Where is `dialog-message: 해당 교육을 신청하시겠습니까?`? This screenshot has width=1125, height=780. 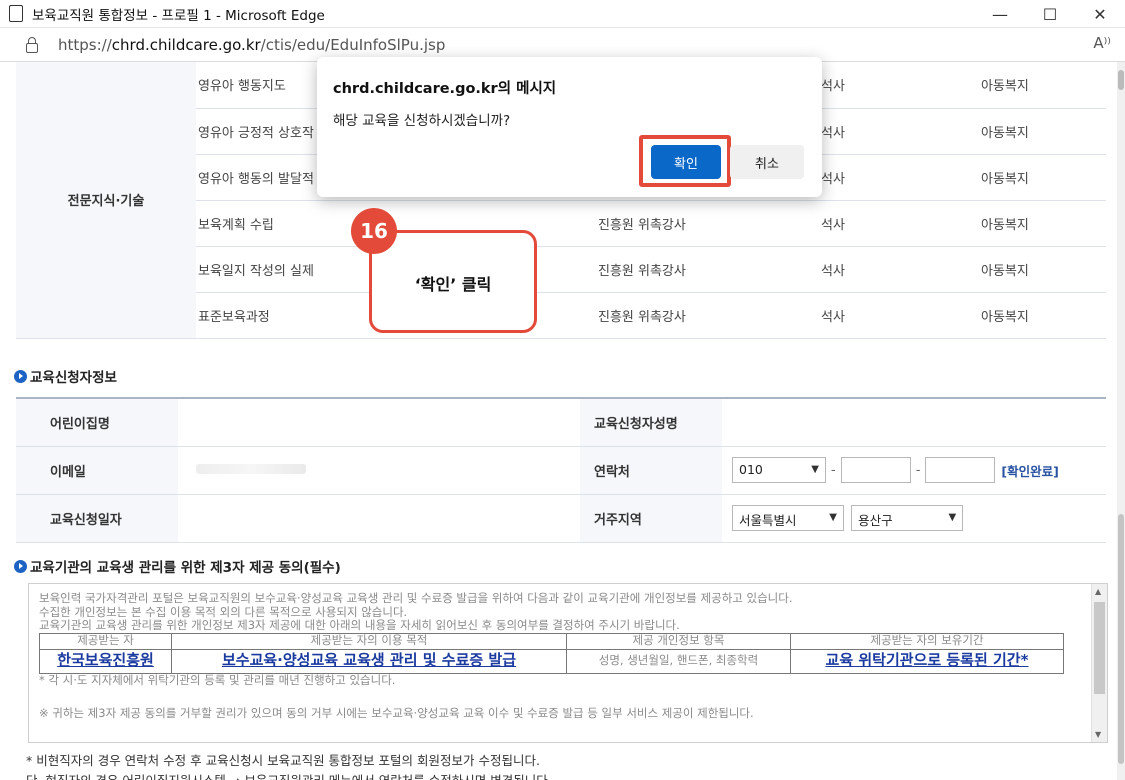 dialog-message: 해당 교육을 신청하시겠습니까? is located at coordinates (422, 121).